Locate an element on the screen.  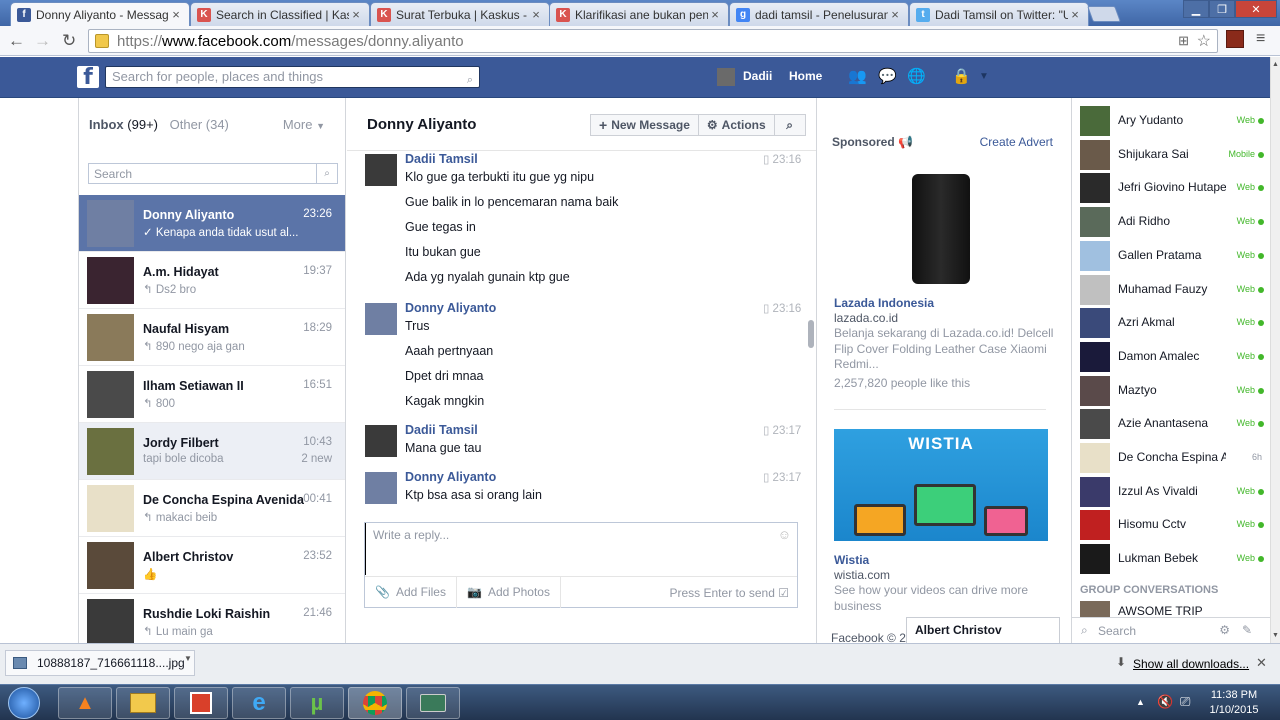
profile-avatar is located at coordinates (726, 77).